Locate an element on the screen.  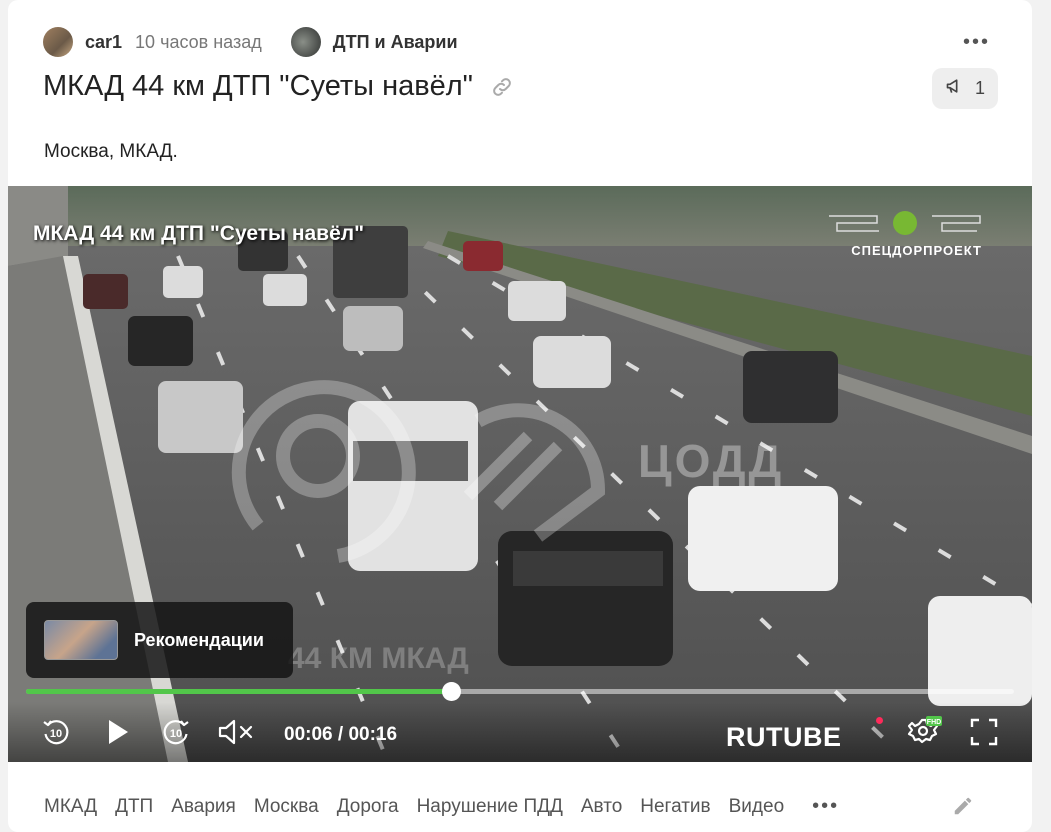
codd-watermark: ЦОДД is located at coordinates (711, 461).